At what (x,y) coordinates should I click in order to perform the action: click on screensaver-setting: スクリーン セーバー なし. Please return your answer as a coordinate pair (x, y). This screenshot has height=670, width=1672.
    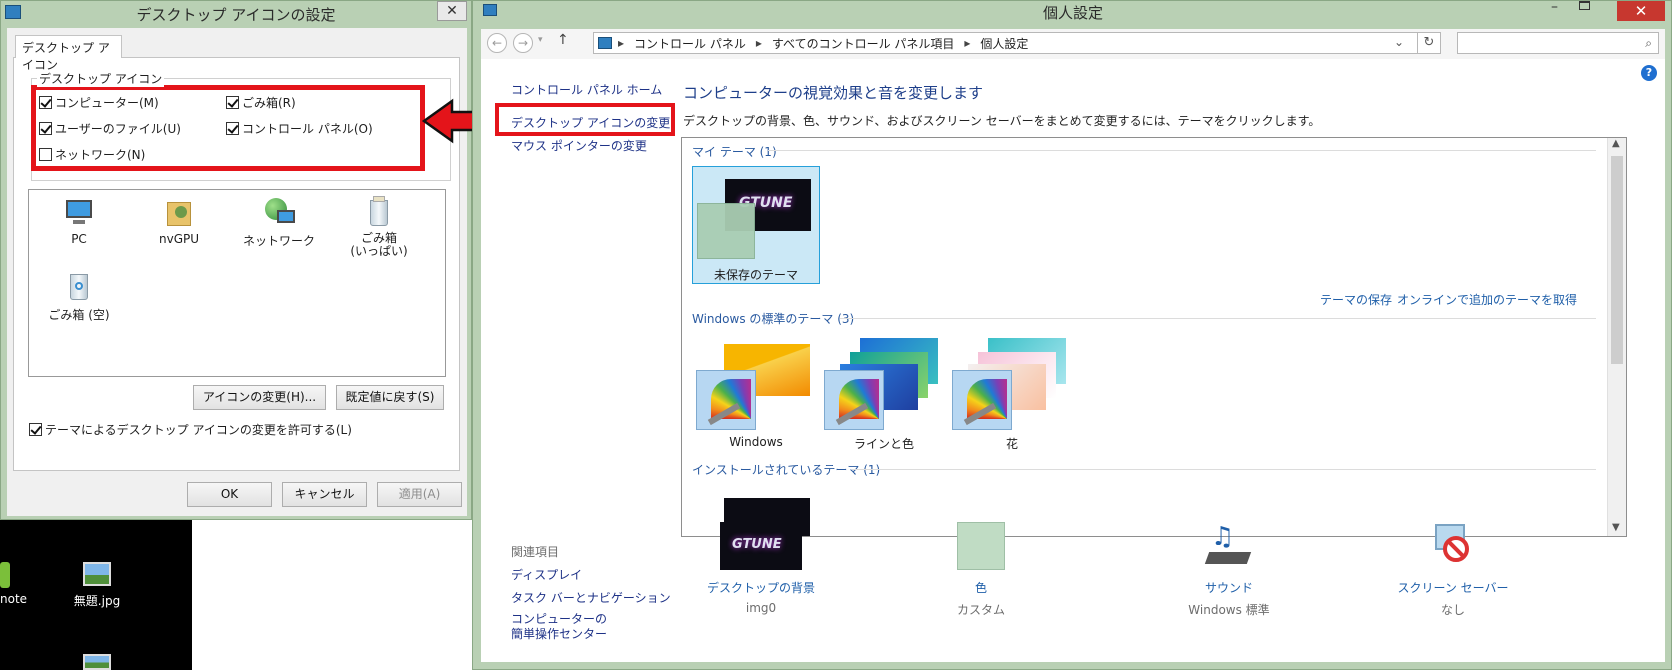
    Looking at the image, I should click on (1453, 570).